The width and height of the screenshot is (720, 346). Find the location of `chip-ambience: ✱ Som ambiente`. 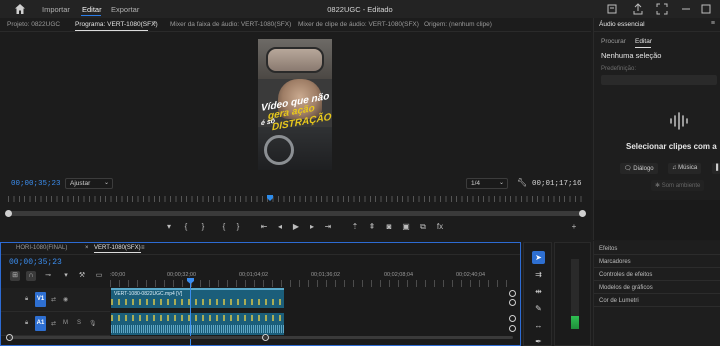

chip-ambience: ✱ Som ambiente is located at coordinates (678, 185).